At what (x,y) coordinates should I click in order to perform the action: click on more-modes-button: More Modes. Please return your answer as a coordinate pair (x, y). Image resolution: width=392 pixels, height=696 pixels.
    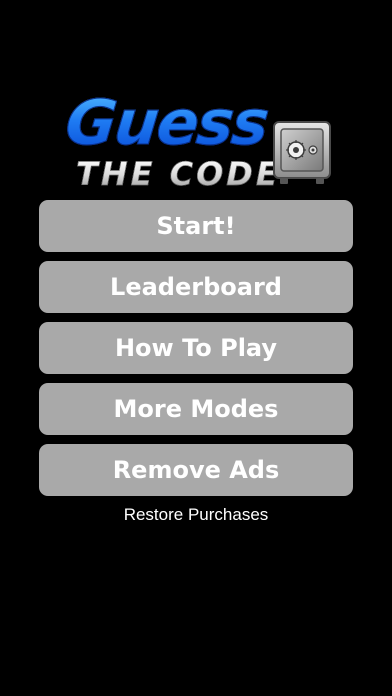
    Looking at the image, I should click on (196, 409).